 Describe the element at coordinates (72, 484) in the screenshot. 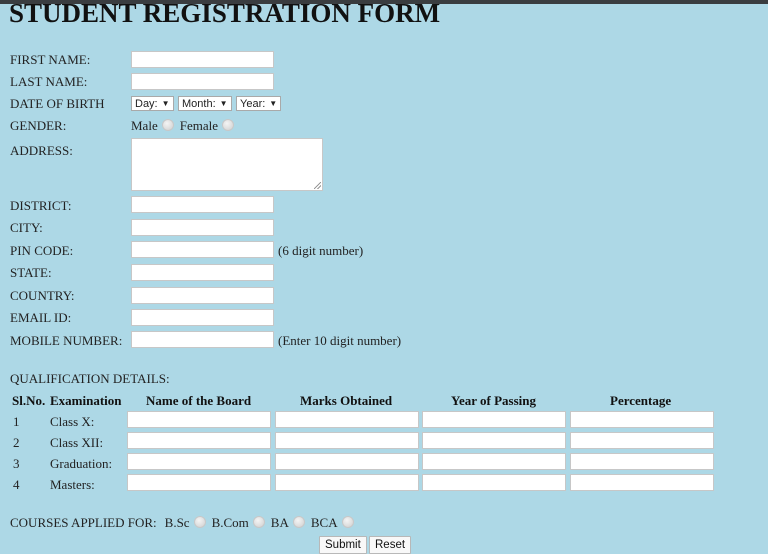

I see `row-exam: Masters:` at that location.